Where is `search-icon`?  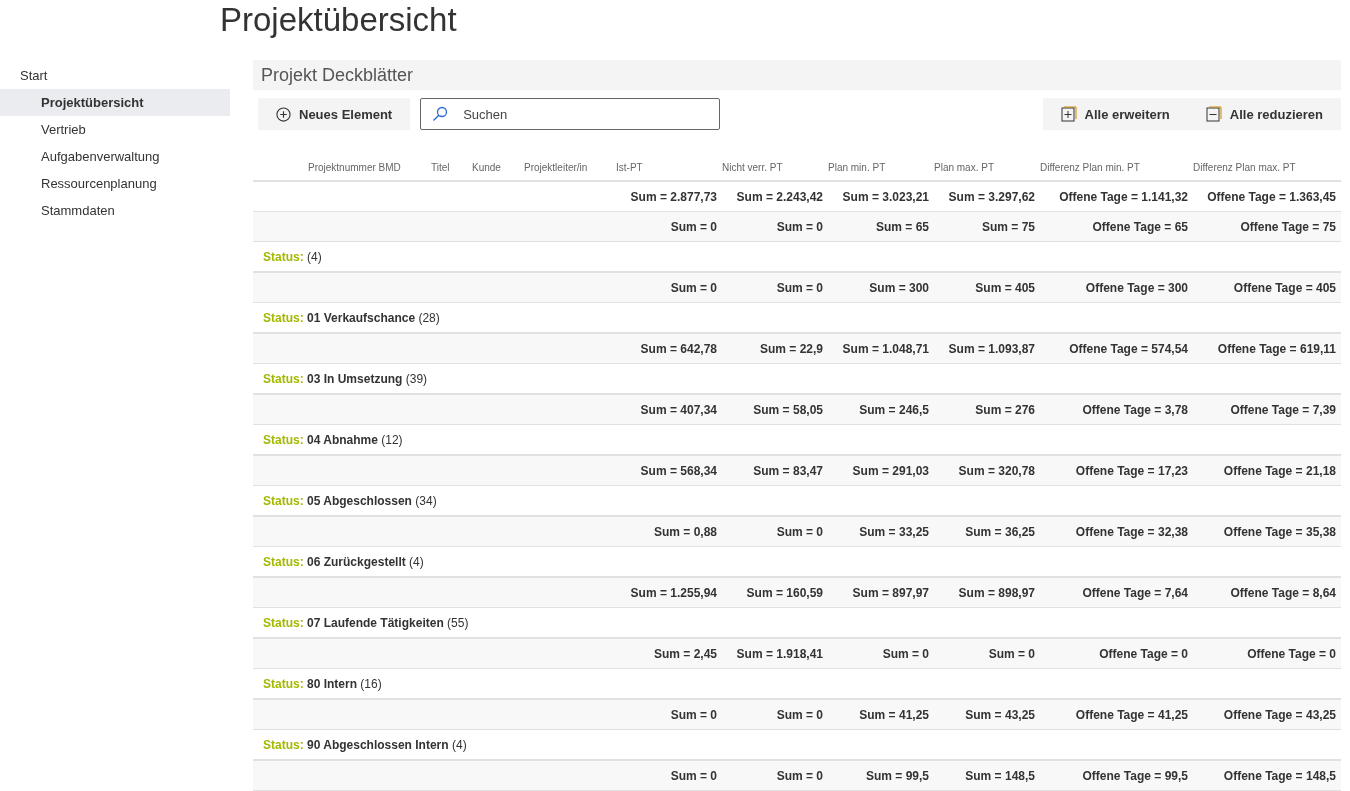
search-icon is located at coordinates (440, 114).